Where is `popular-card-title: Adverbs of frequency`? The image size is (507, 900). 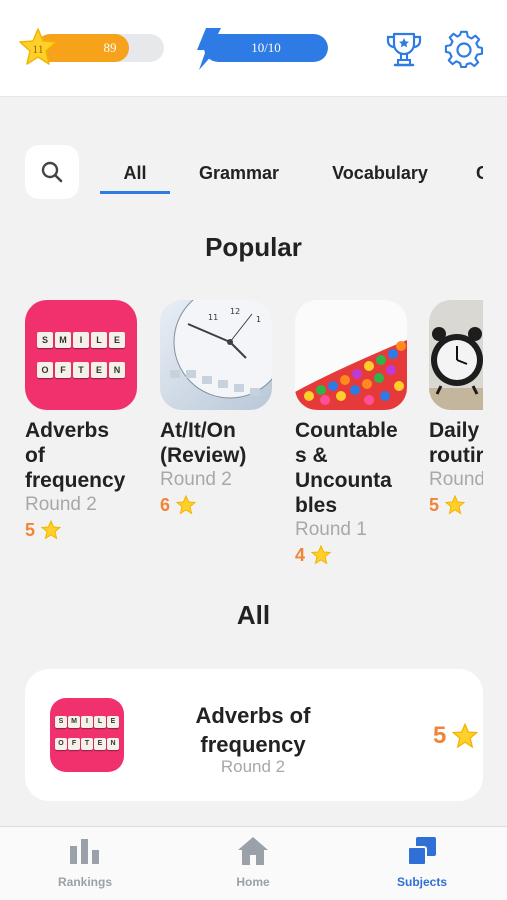 popular-card-title: Adverbs of frequency is located at coordinates (75, 455).